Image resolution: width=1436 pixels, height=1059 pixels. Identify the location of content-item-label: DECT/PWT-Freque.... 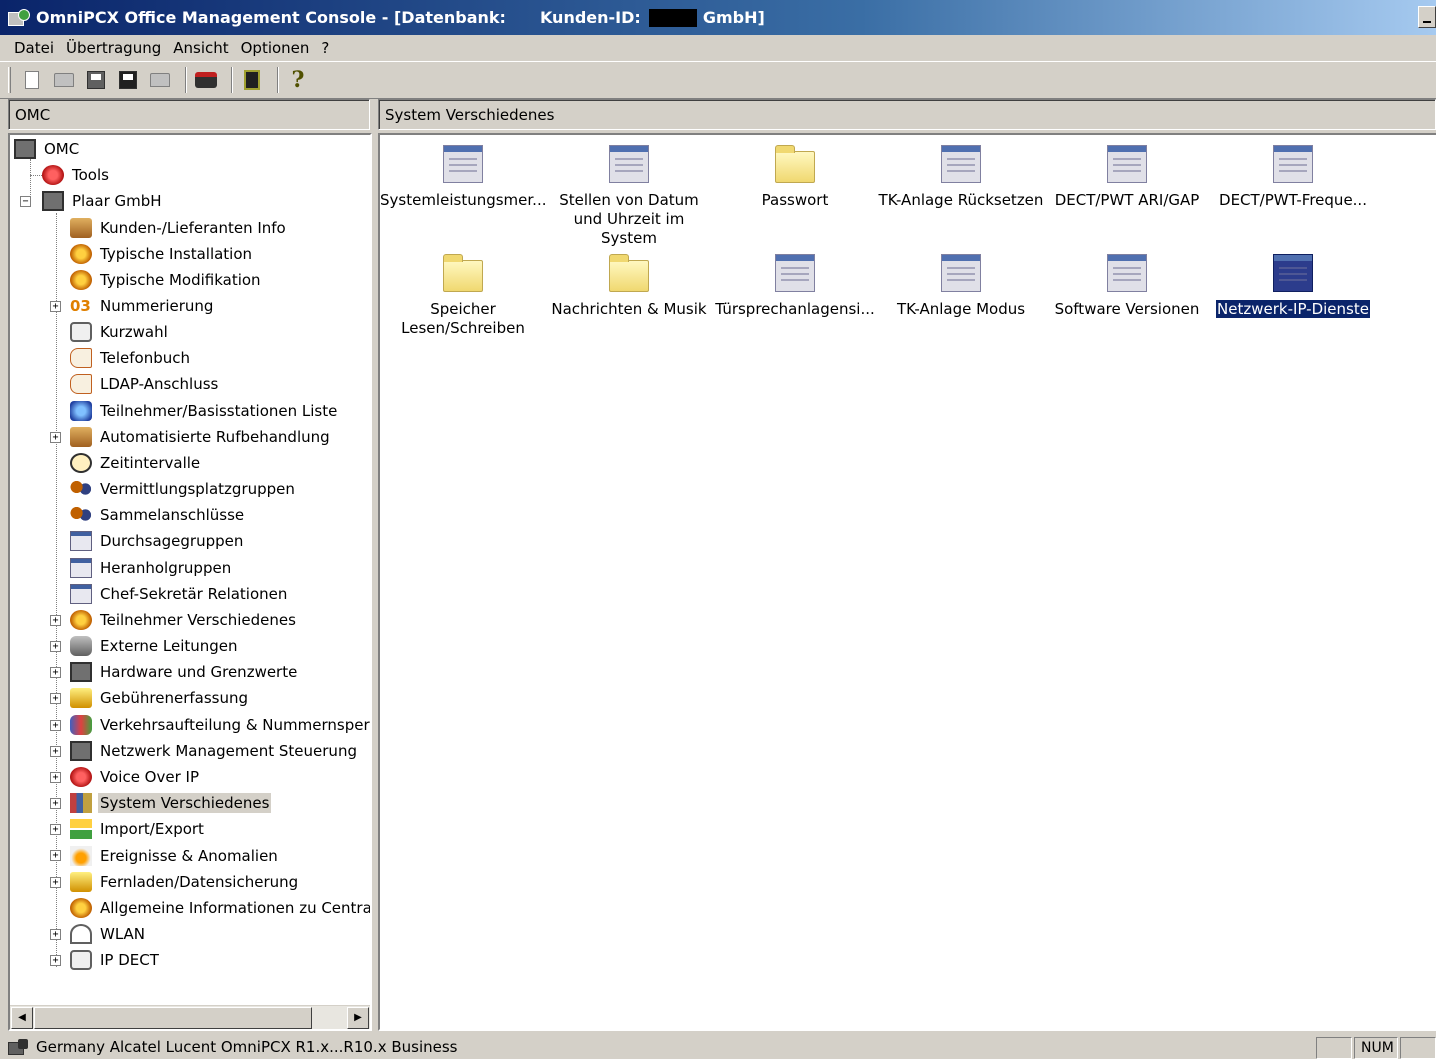
(1293, 200).